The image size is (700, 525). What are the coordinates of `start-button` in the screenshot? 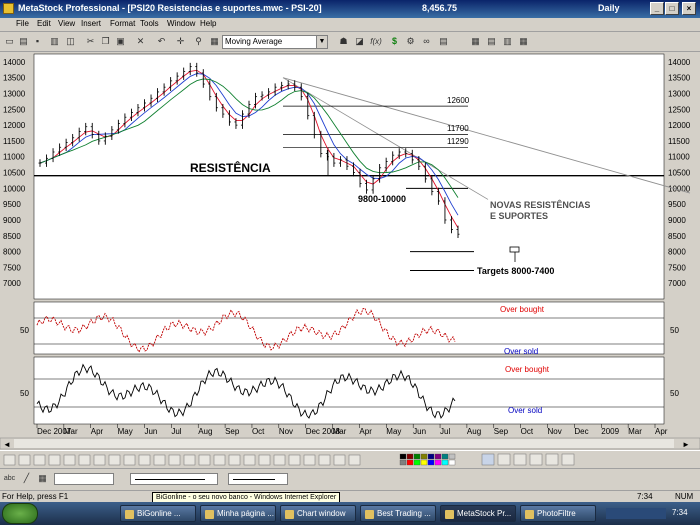 It's located at (20, 513).